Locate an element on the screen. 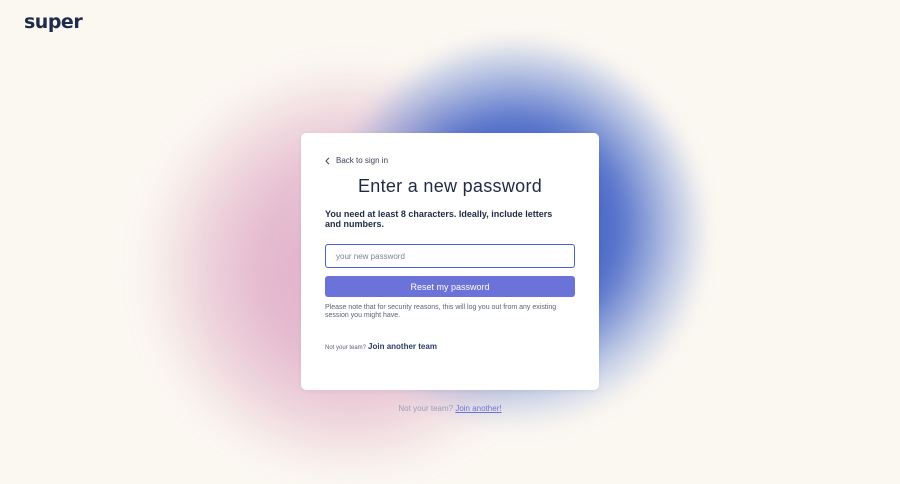 The image size is (900, 484). chevron-left-icon is located at coordinates (327, 160).